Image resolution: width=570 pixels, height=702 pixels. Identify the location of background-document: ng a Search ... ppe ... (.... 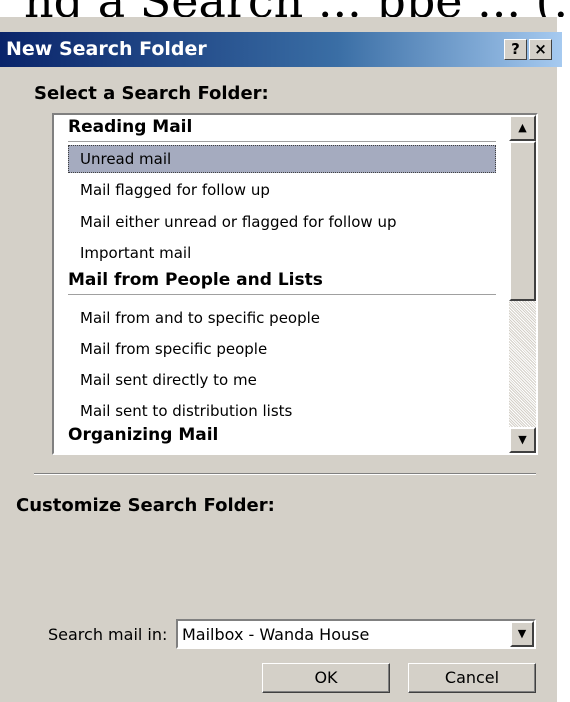
(285, 8).